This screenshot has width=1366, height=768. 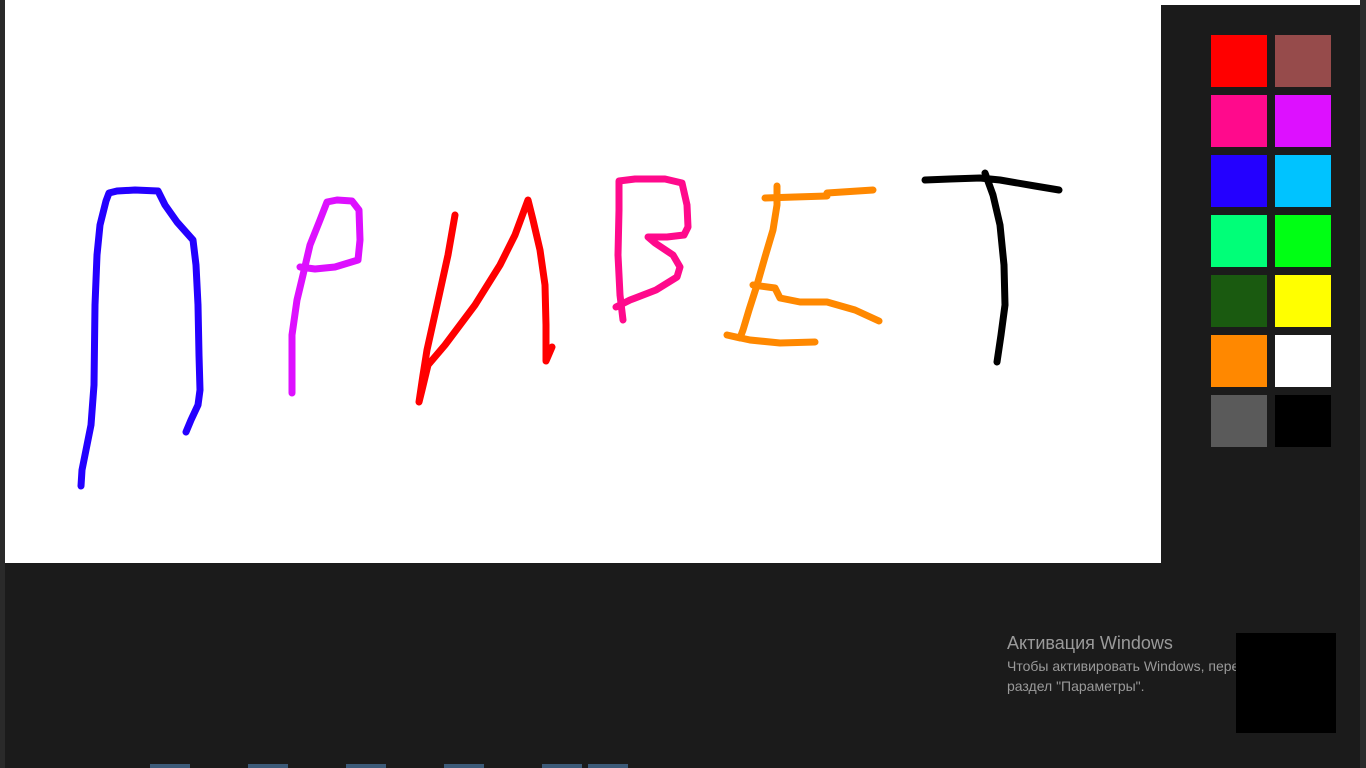 I want to click on color-palette-panel, so click(x=1260, y=284).